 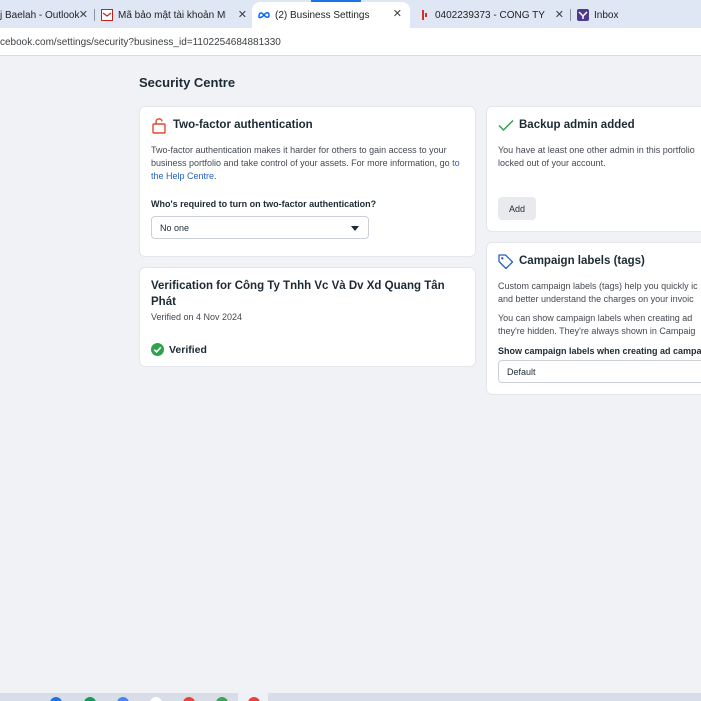 I want to click on tab-outlook: j Baelah - Outlook ✕, so click(x=46, y=15).